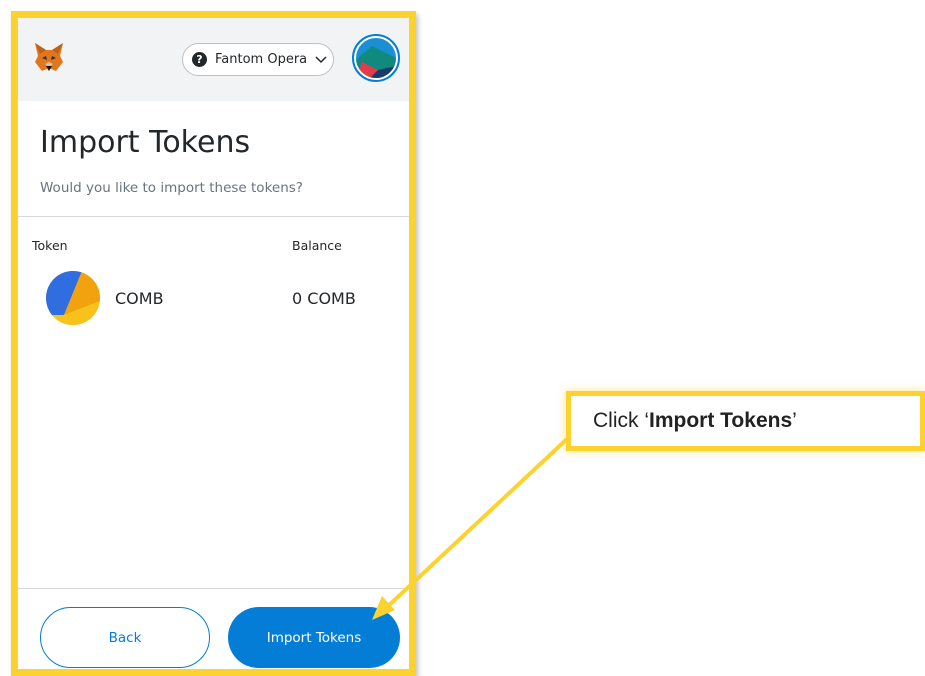 The image size is (925, 676). I want to click on token-name: COMB, so click(139, 298).